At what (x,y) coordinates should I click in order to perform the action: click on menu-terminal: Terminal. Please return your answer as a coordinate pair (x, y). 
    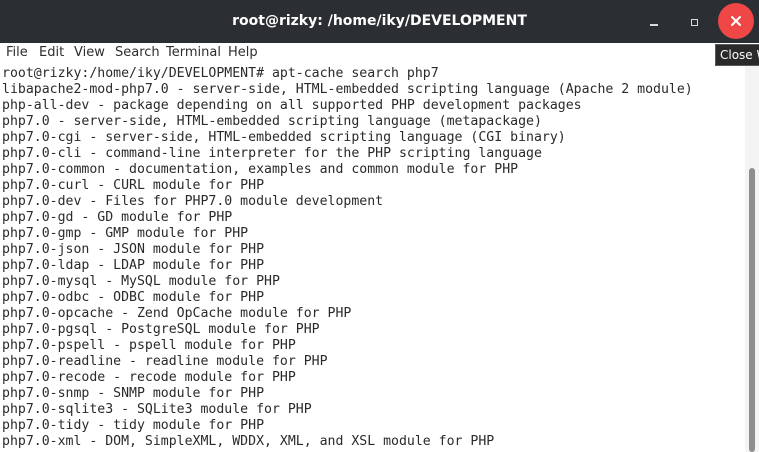
    Looking at the image, I should click on (193, 52).